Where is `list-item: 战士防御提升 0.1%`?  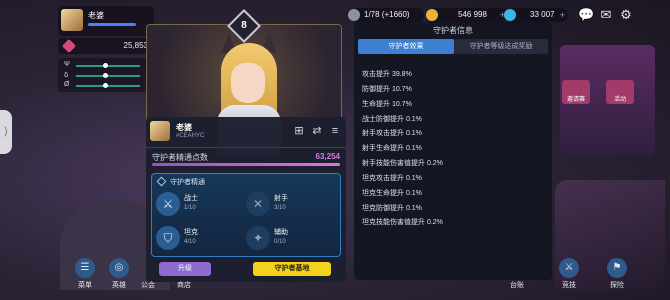
list-item: 战士防御提升 0.1% is located at coordinates (392, 119).